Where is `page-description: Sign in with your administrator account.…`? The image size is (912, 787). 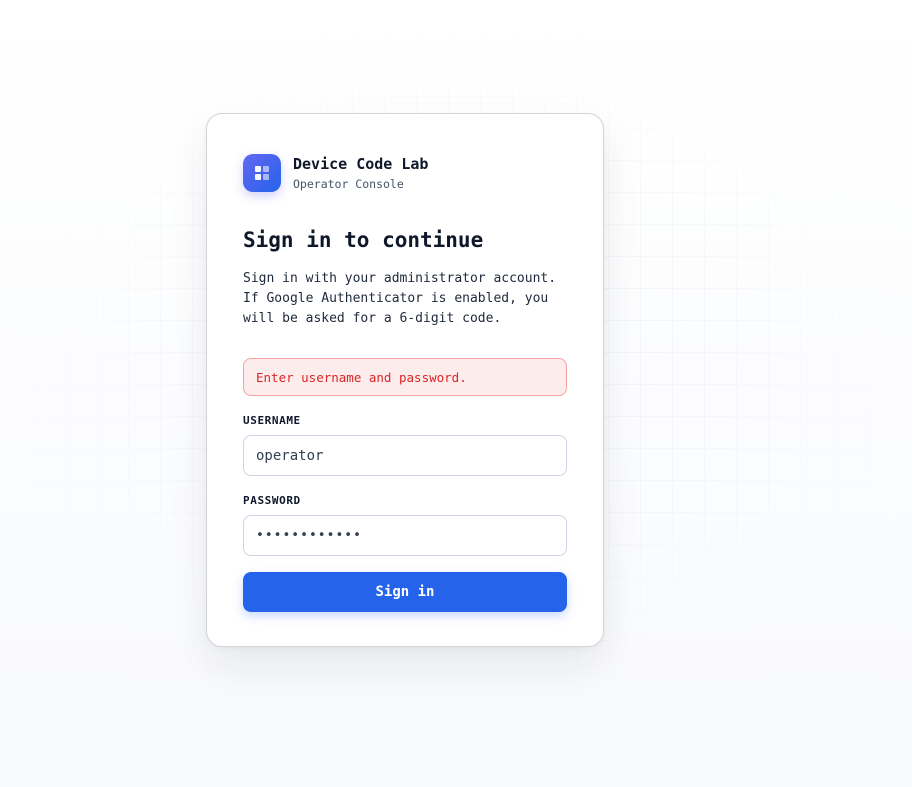
page-description: Sign in with your administrator account.… is located at coordinates (400, 298).